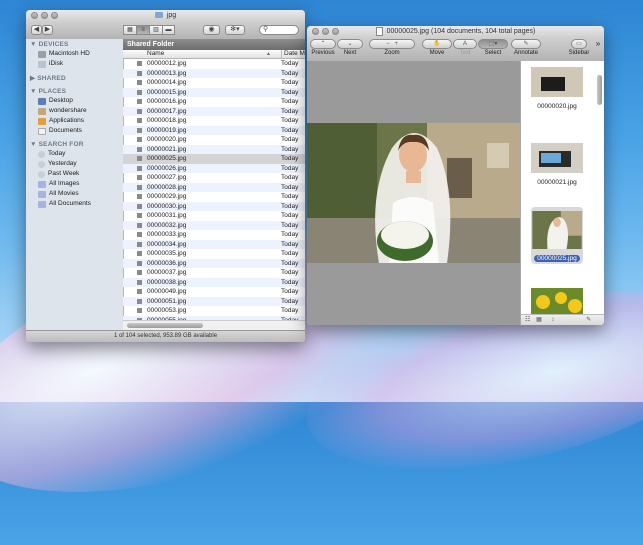 The width and height of the screenshot is (643, 545). What do you see at coordinates (167, 139) in the screenshot?
I see `file-name: 00000020.jpg` at bounding box center [167, 139].